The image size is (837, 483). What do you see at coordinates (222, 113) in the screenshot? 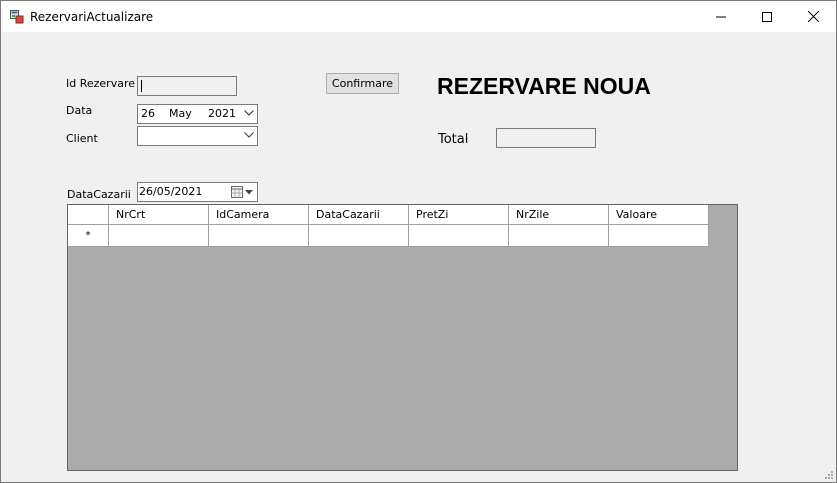
I see `data-year: 2021` at bounding box center [222, 113].